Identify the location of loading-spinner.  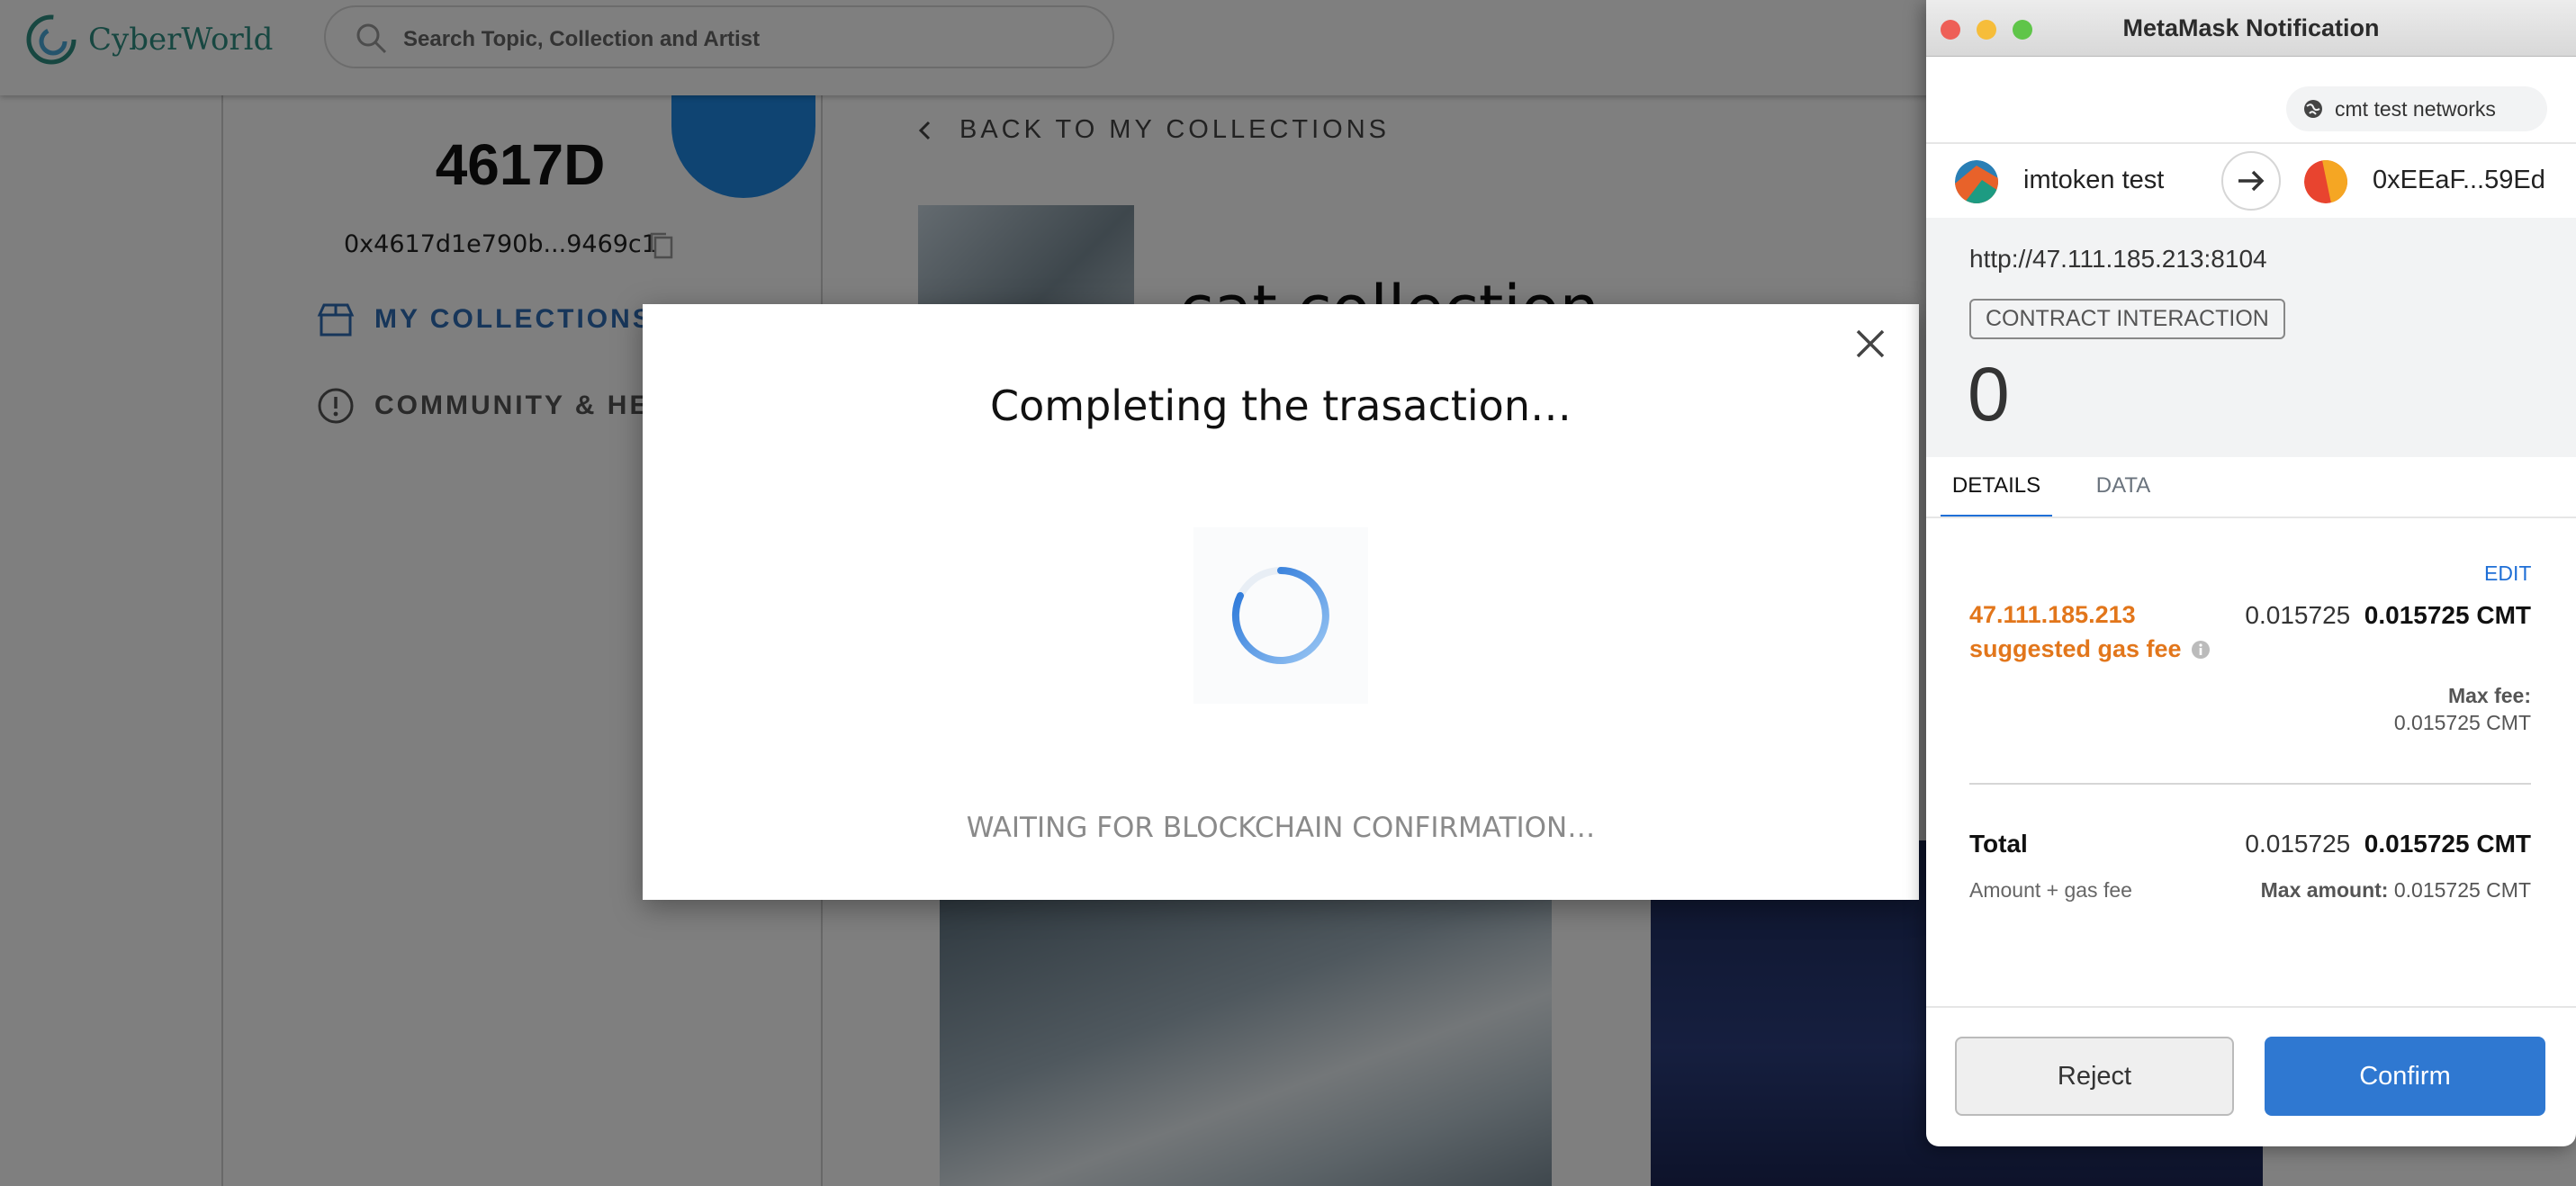
(1280, 615).